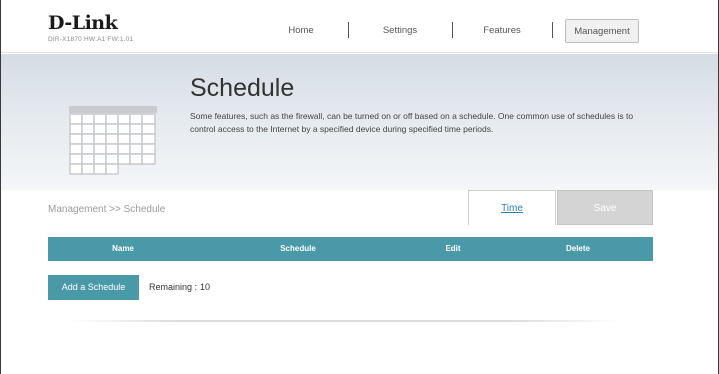  Describe the element at coordinates (602, 31) in the screenshot. I see `nav-management: Management` at that location.